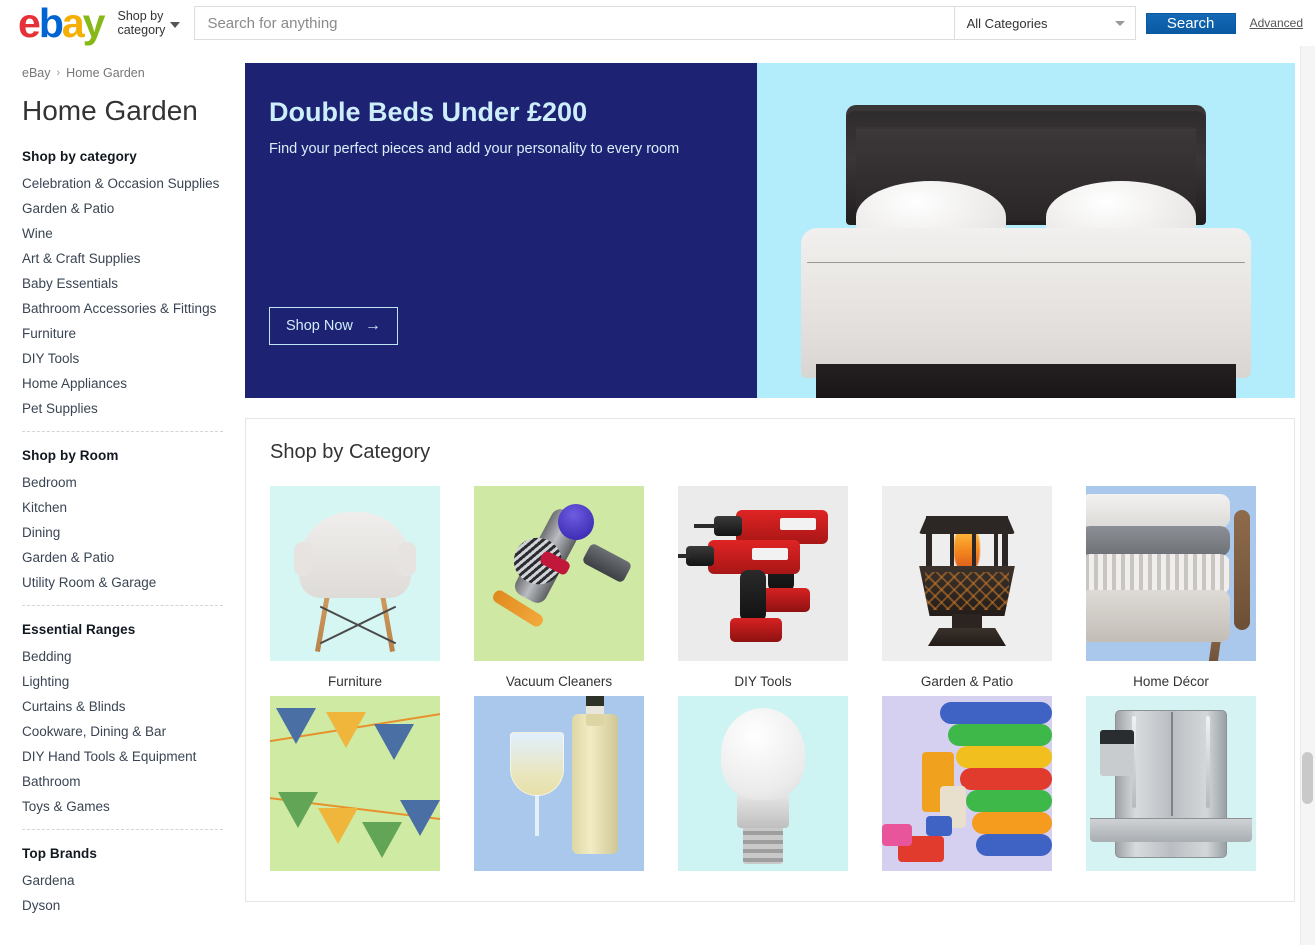 The width and height of the screenshot is (1315, 945). What do you see at coordinates (122, 756) in the screenshot?
I see `sidebar-item-diy-hand-tools-equipment: DIY Hand Tools & Equipment` at bounding box center [122, 756].